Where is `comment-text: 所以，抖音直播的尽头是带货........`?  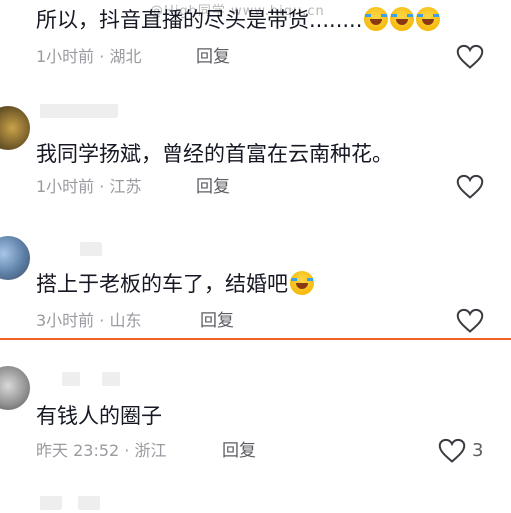 comment-text: 所以，抖音直播的尽头是带货........ is located at coordinates (238, 20).